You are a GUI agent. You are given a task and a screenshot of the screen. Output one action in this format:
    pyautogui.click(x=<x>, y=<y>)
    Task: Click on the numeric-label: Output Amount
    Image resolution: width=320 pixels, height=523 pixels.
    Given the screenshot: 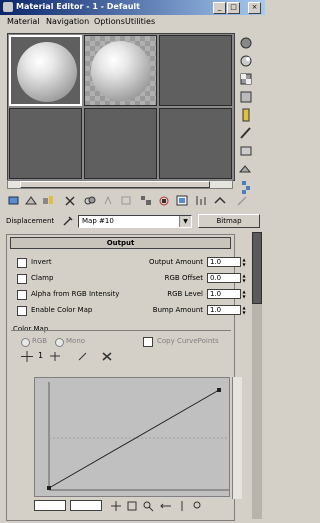 What is the action you would take?
    pyautogui.click(x=175, y=262)
    